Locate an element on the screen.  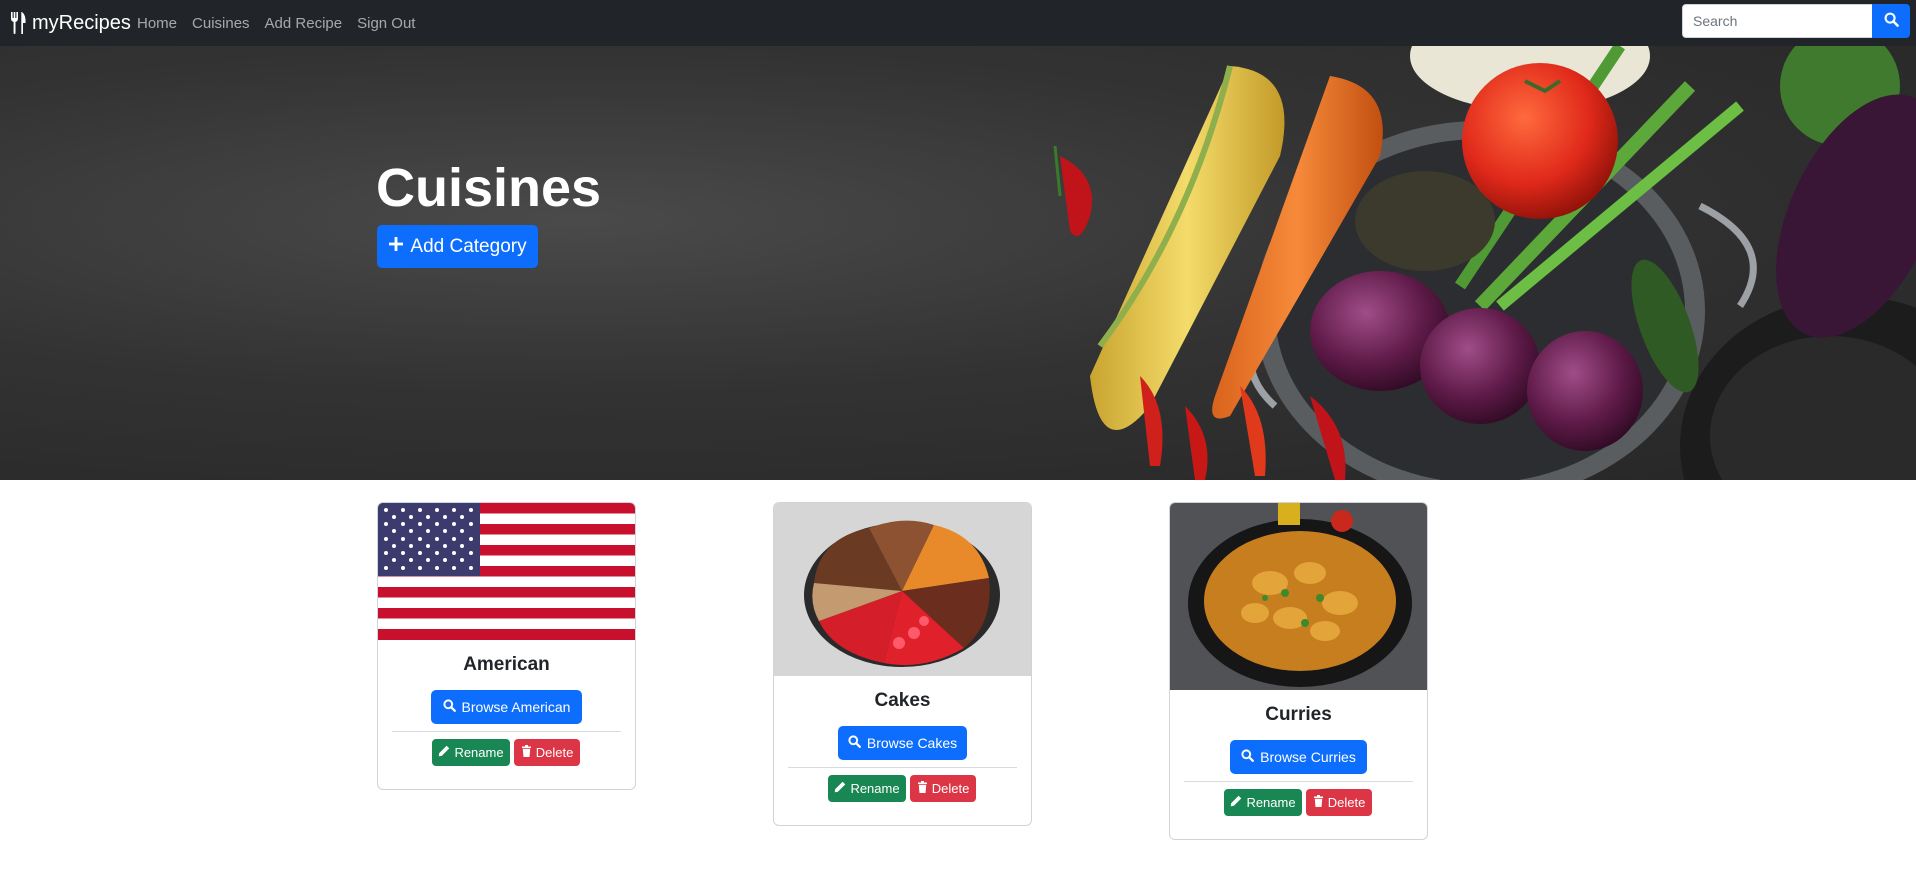
browse-label: Browse Cakes is located at coordinates (912, 743).